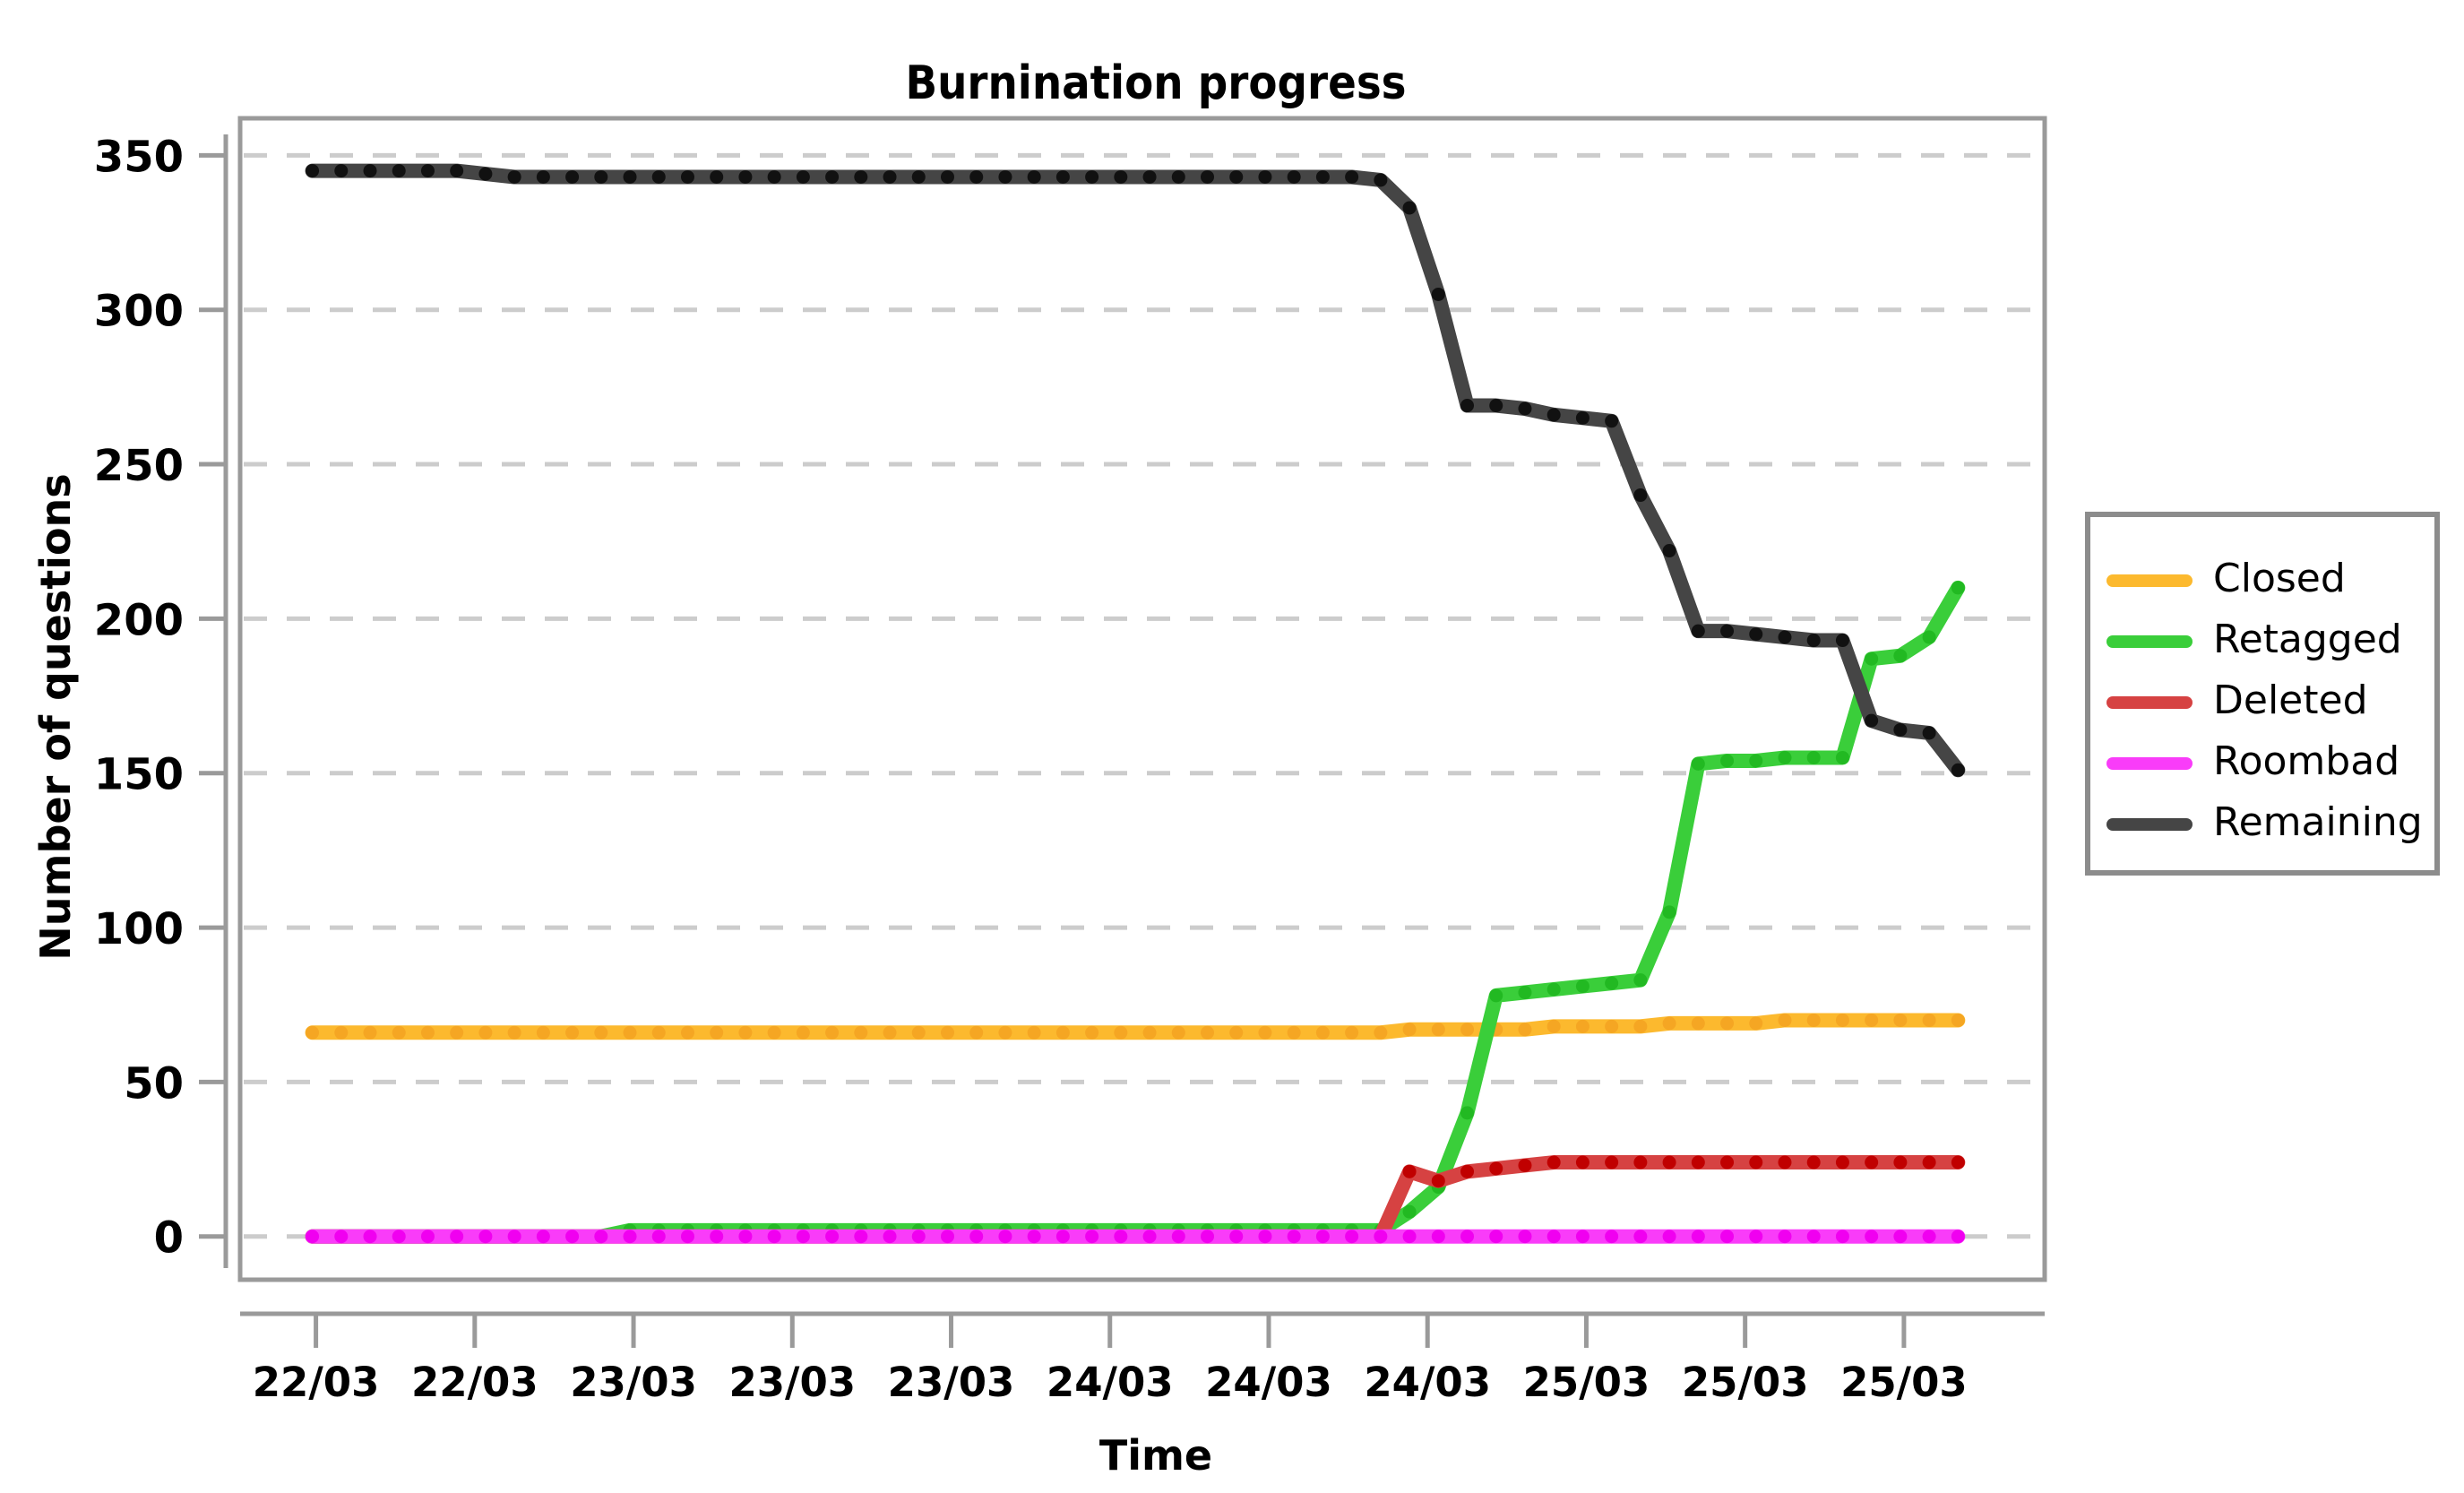 This screenshot has height=1493, width=2464. What do you see at coordinates (139, 775) in the screenshot?
I see `y-tick-label: 150` at bounding box center [139, 775].